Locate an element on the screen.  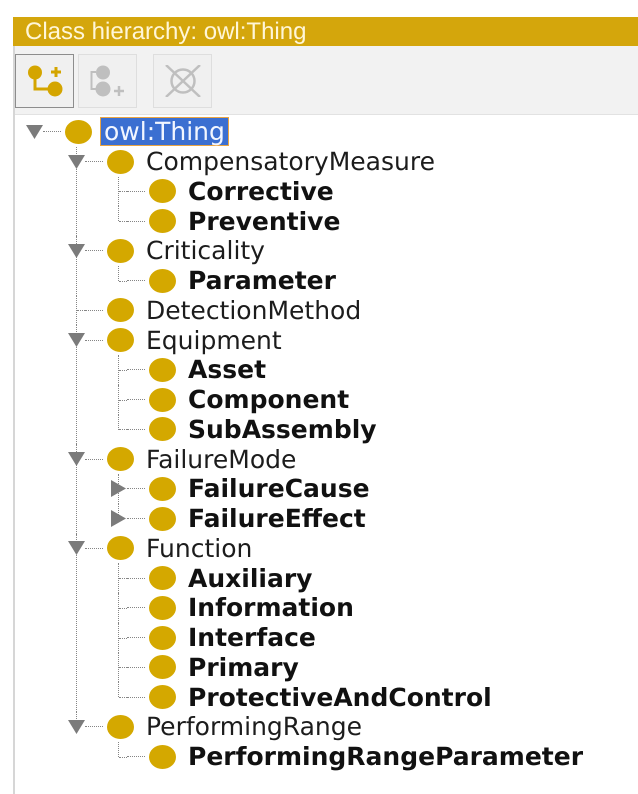
tree-item: Parameter is located at coordinates (262, 281).